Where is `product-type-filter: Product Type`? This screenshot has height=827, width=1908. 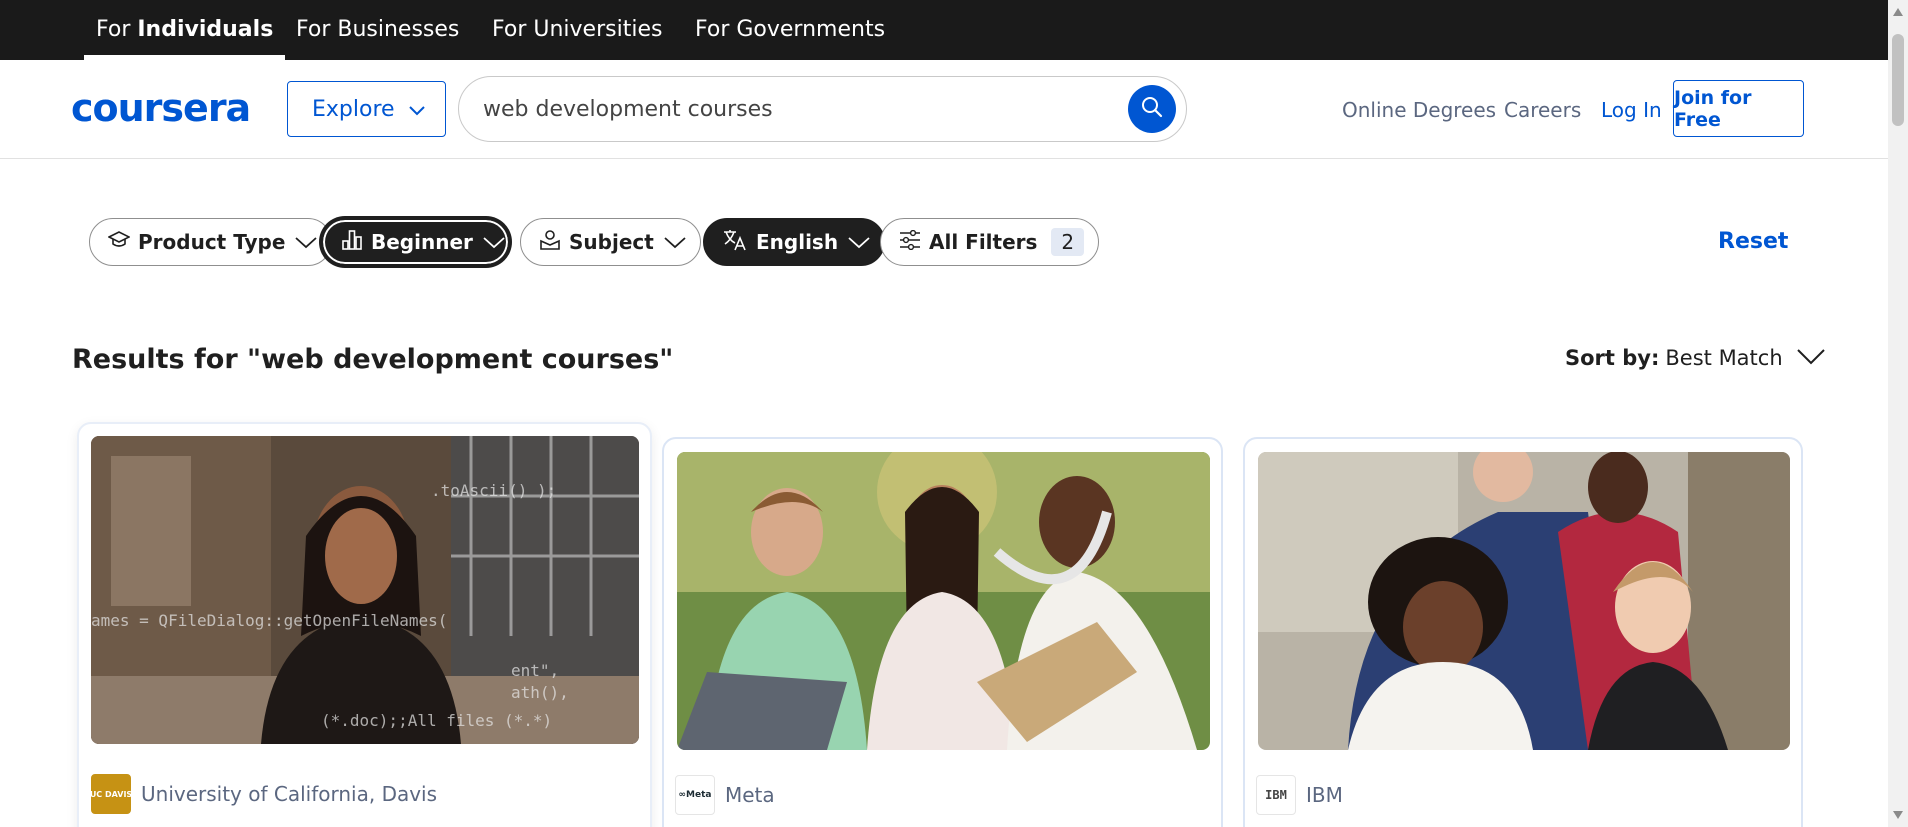 product-type-filter: Product Type is located at coordinates (211, 242).